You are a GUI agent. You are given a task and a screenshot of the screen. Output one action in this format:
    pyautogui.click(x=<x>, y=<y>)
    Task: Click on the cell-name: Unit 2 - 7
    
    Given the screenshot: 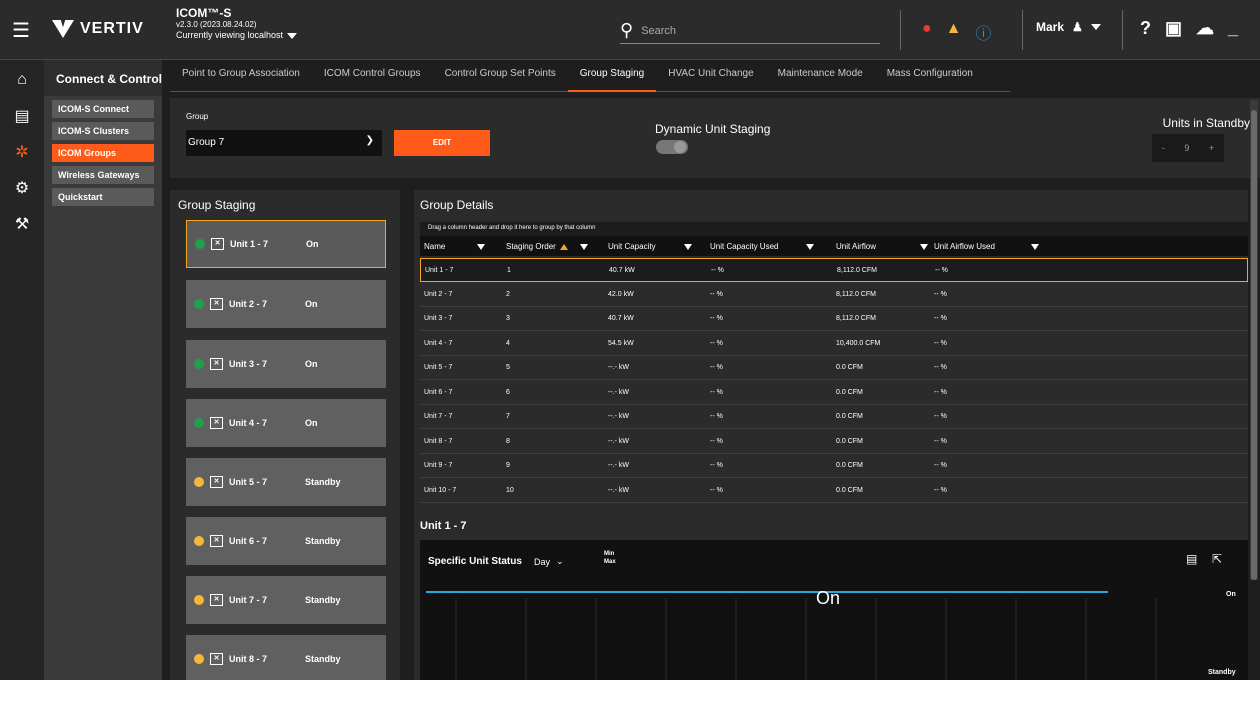 What is the action you would take?
    pyautogui.click(x=438, y=294)
    